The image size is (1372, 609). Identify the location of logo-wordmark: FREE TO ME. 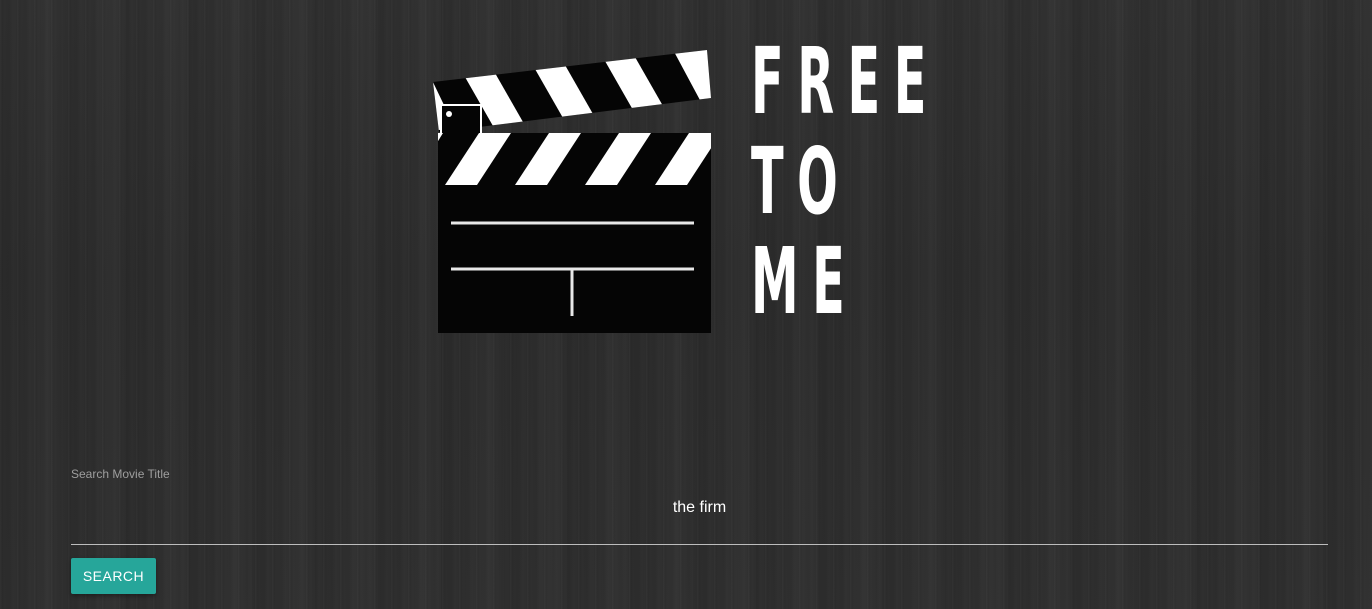
(851, 184).